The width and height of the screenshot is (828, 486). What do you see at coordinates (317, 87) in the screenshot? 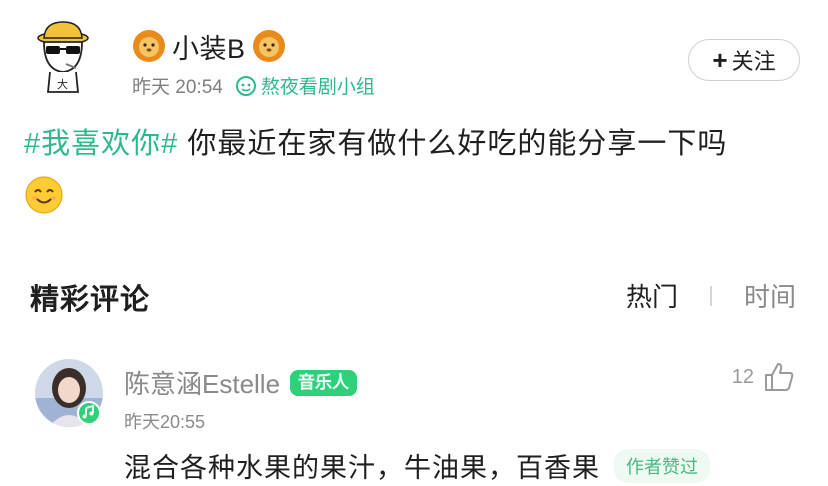
I see `group-name: 熬夜看剧小组` at bounding box center [317, 87].